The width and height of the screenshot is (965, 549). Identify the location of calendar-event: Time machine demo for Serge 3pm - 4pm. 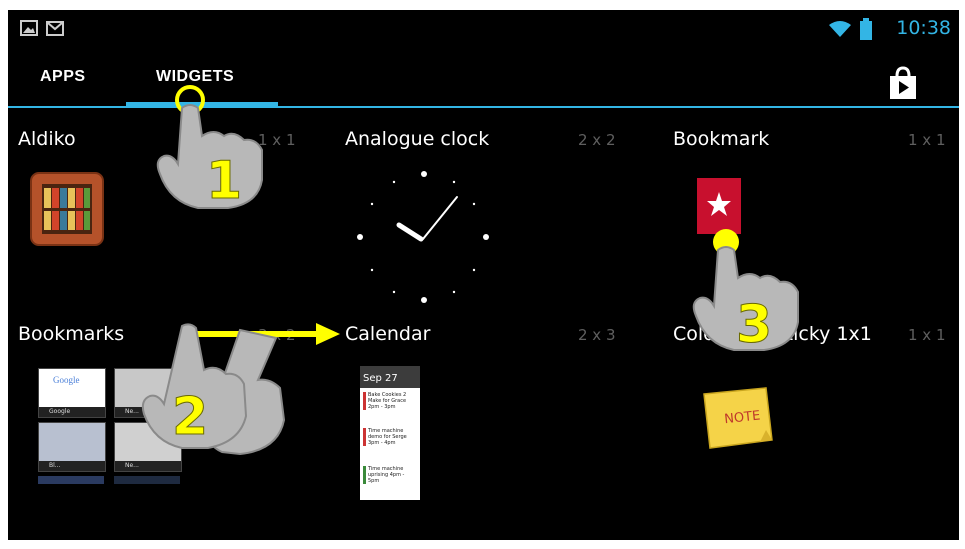
(389, 437).